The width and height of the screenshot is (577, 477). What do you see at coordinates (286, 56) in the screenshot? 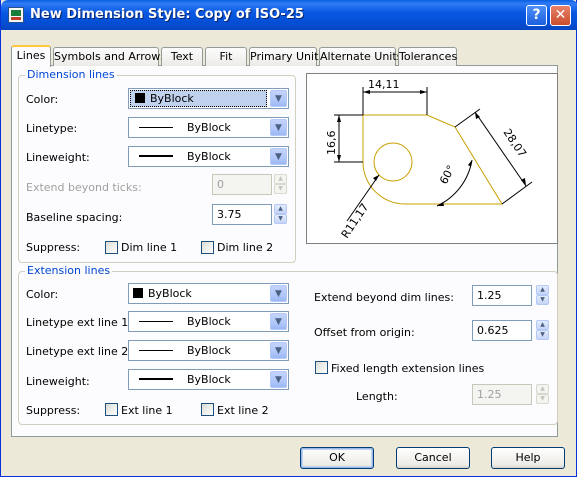
I see `tab-primary-units: Primary Units` at bounding box center [286, 56].